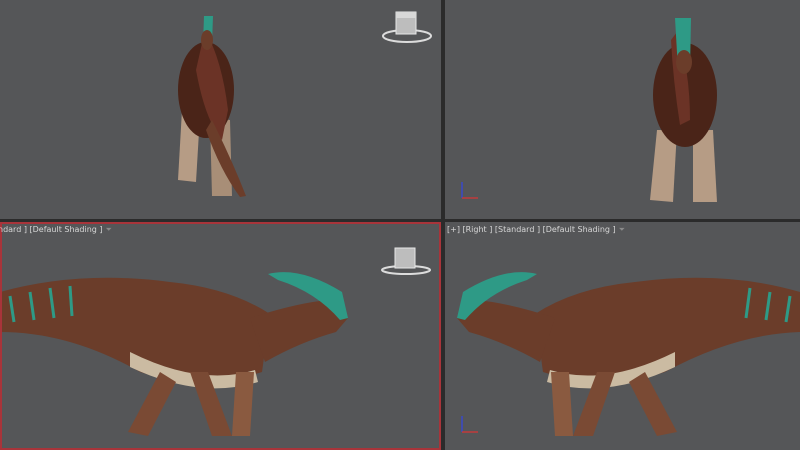 The height and width of the screenshot is (450, 800). What do you see at coordinates (212, 106) in the screenshot?
I see `dinosaur-rear-view` at bounding box center [212, 106].